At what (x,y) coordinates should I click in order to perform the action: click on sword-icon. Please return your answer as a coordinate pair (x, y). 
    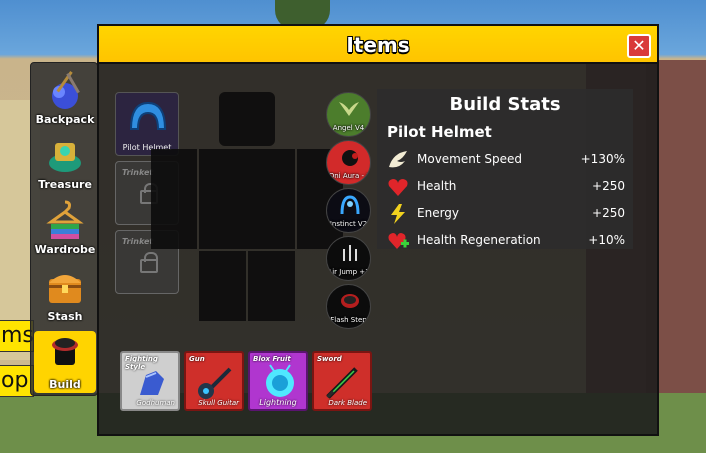
    Looking at the image, I should click on (342, 383).